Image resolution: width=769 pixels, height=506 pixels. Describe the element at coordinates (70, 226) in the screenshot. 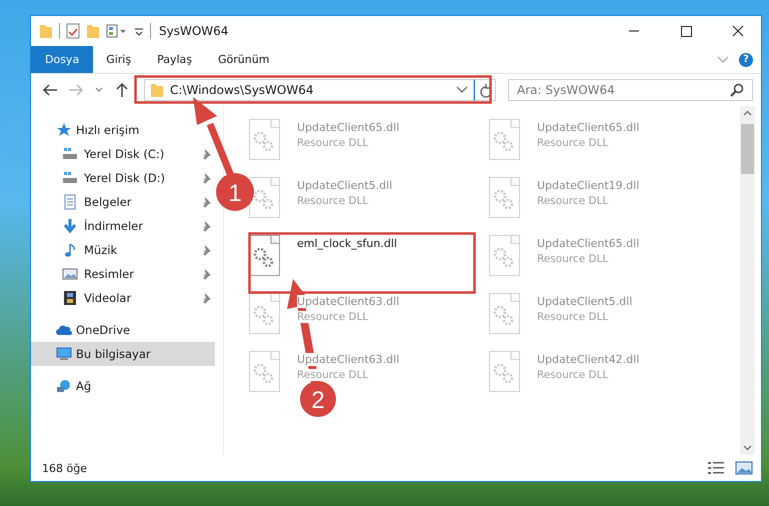

I see `down-arrow-icon` at that location.